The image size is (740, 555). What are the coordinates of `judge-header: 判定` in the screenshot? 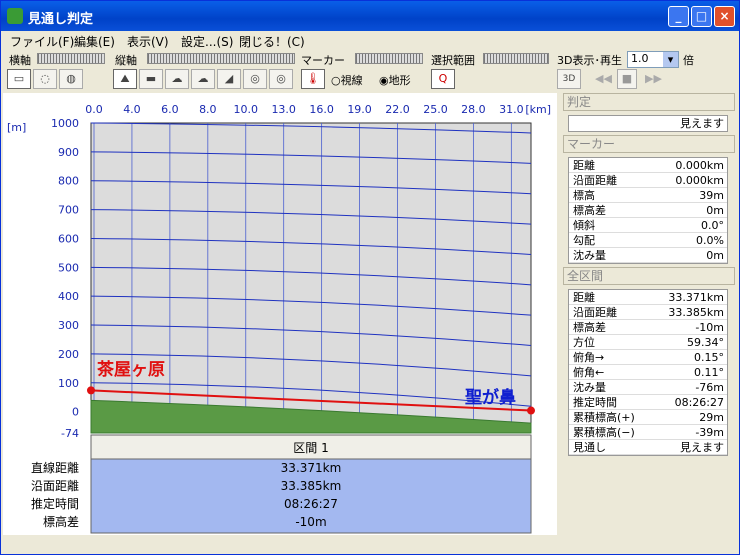 It's located at (649, 102).